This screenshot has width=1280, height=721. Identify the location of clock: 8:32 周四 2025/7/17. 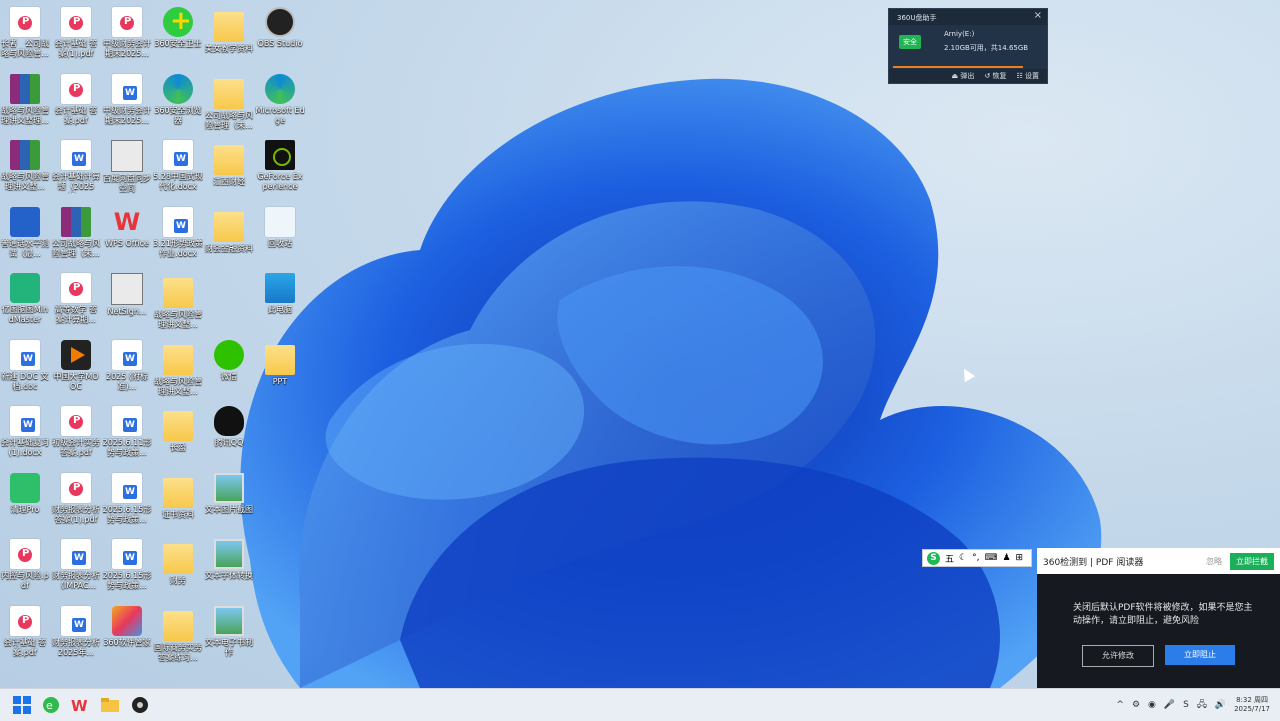
(1252, 705).